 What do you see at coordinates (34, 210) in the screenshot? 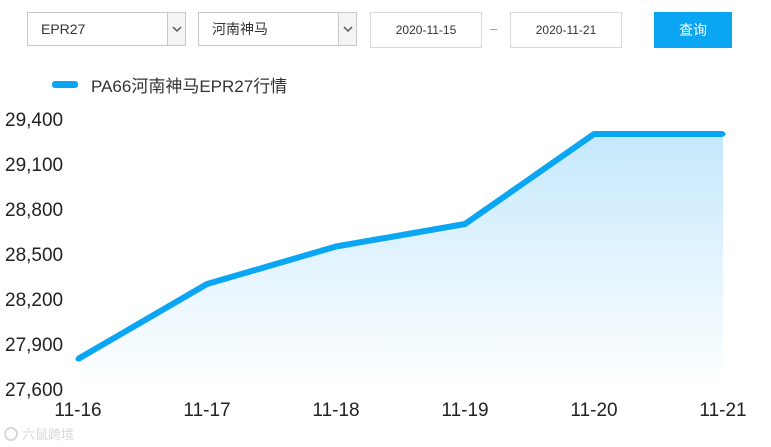
I see `y-tick-label: 28,800` at bounding box center [34, 210].